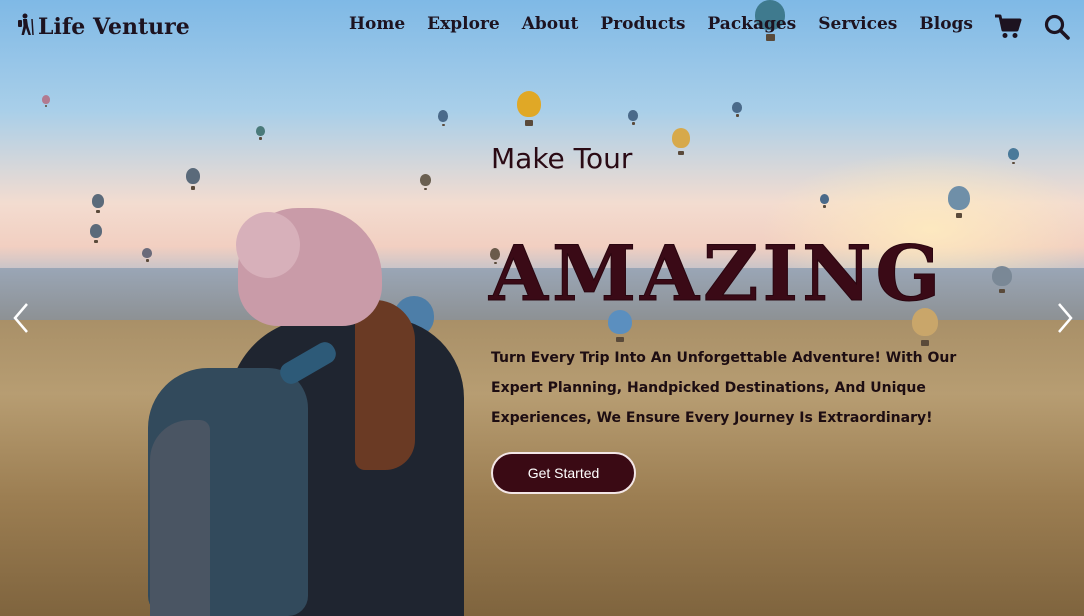  I want to click on get-started-button: Get Started, so click(563, 473).